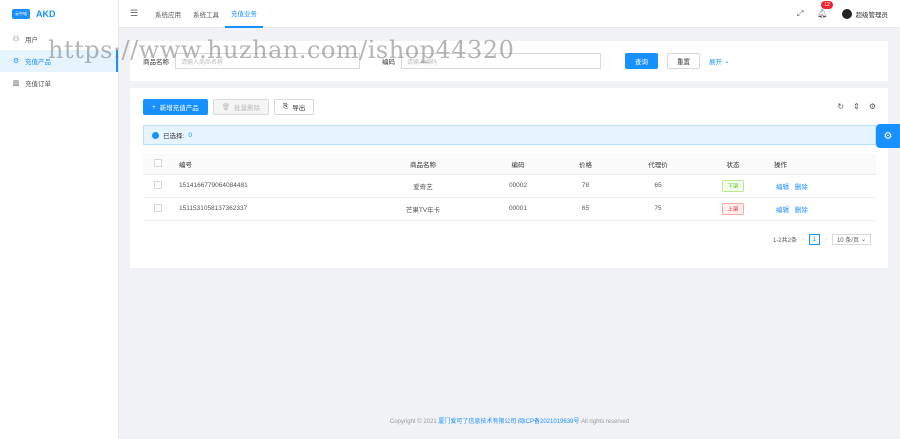  Describe the element at coordinates (501, 61) in the screenshot. I see `code-input: 请输入编码` at that location.